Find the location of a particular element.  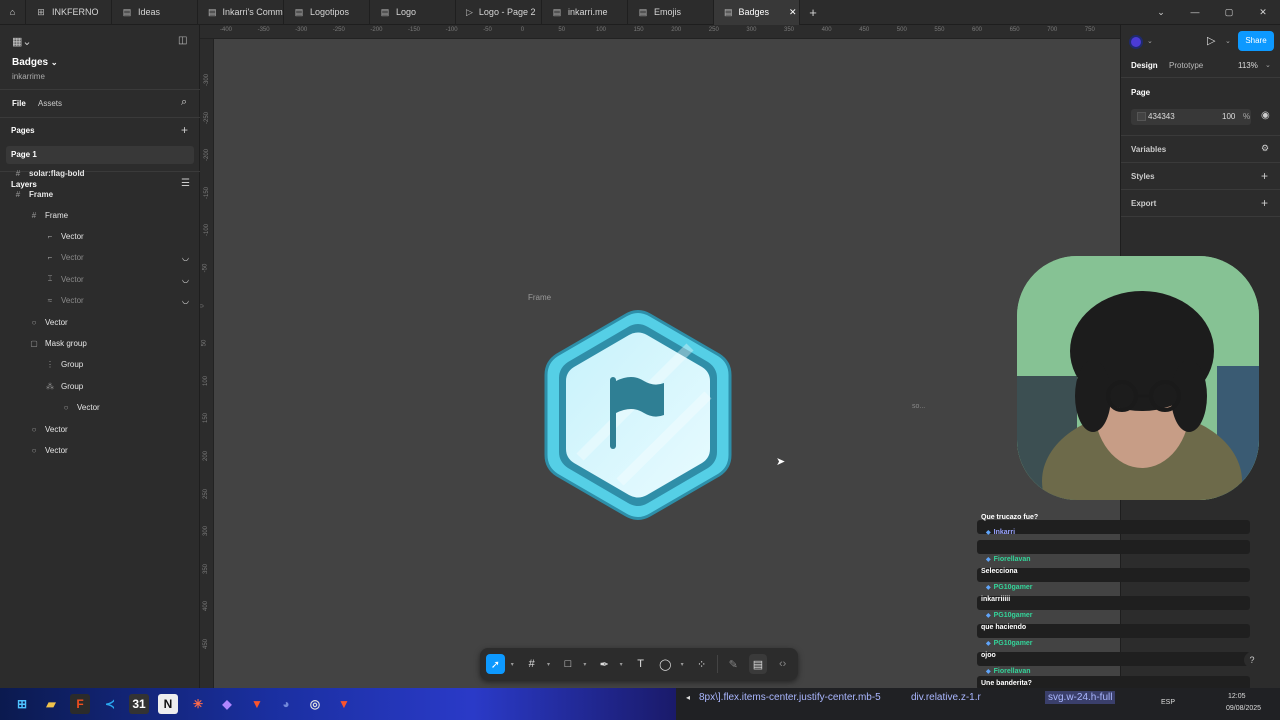

discord-icon: ◕ is located at coordinates (286, 704).